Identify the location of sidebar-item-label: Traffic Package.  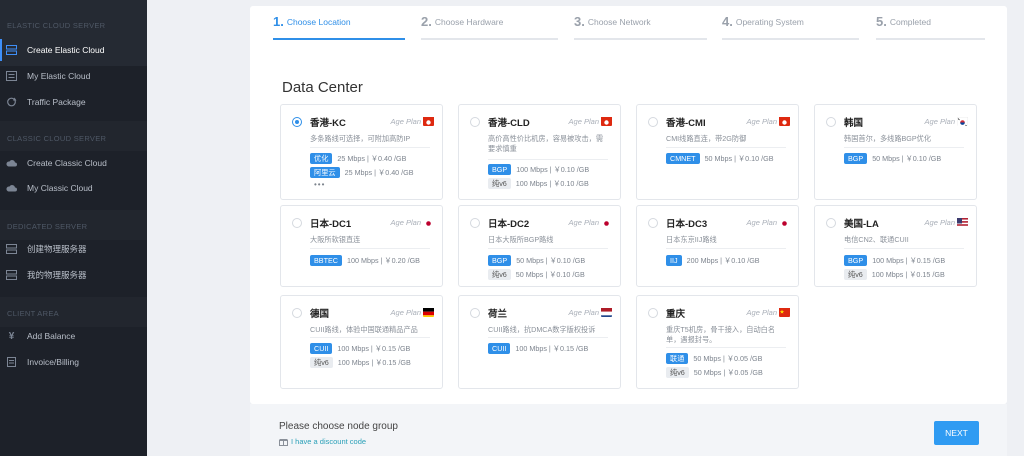
(56, 102).